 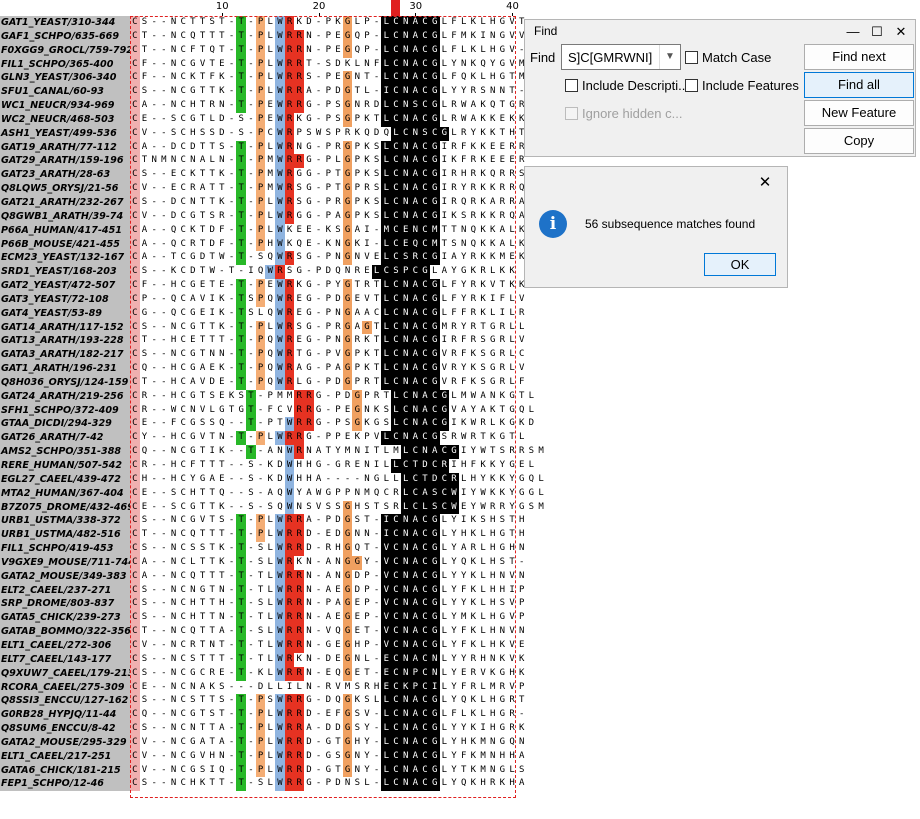 I want to click on sequence-name: ELT7_CAEEL/143-177, so click(x=65, y=660).